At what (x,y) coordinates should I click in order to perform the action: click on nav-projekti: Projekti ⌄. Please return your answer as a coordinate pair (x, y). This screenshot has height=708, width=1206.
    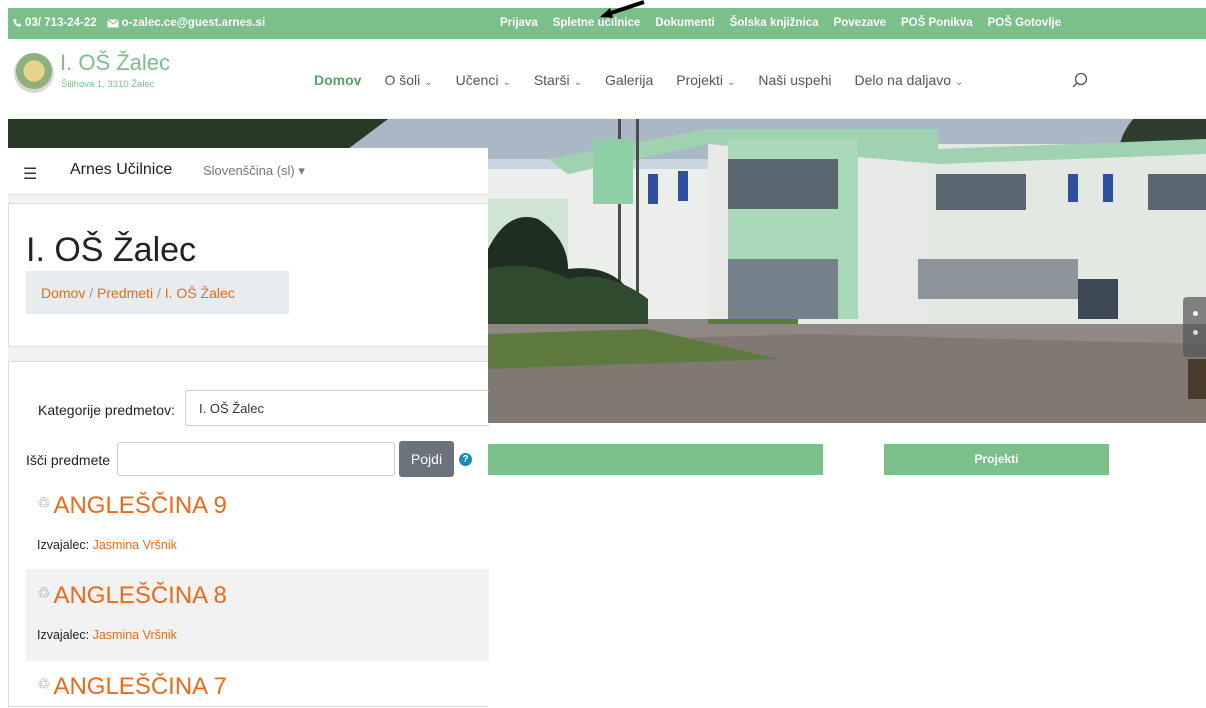
    Looking at the image, I should click on (705, 80).